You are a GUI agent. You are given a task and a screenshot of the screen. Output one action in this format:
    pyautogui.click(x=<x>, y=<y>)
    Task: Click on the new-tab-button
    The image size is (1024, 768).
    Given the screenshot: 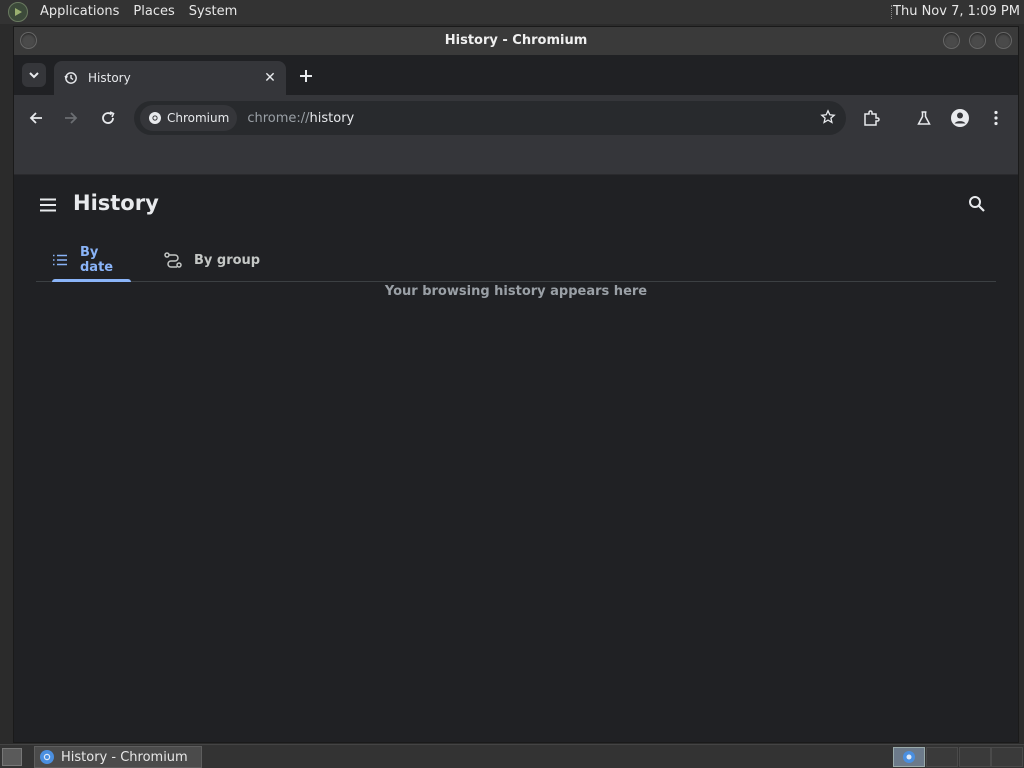 What is the action you would take?
    pyautogui.click(x=306, y=77)
    